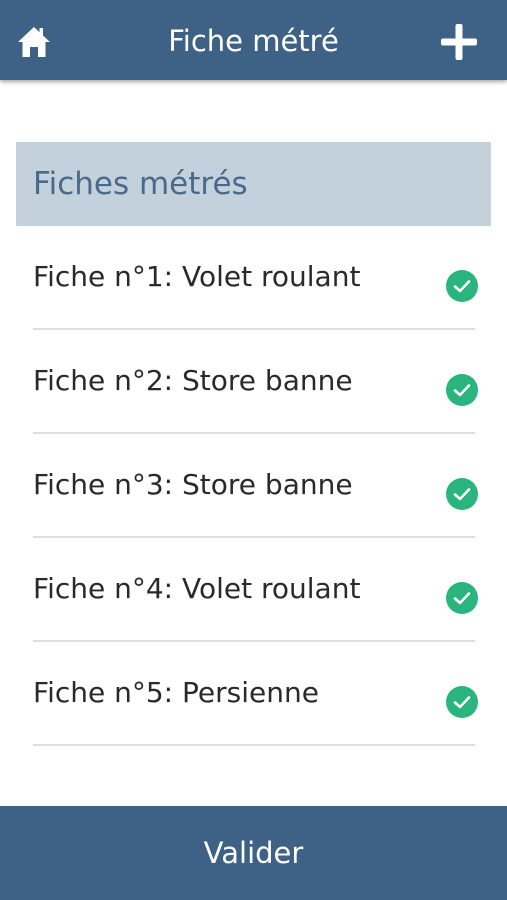  What do you see at coordinates (253, 184) in the screenshot?
I see `section-header: Fiches métrés` at bounding box center [253, 184].